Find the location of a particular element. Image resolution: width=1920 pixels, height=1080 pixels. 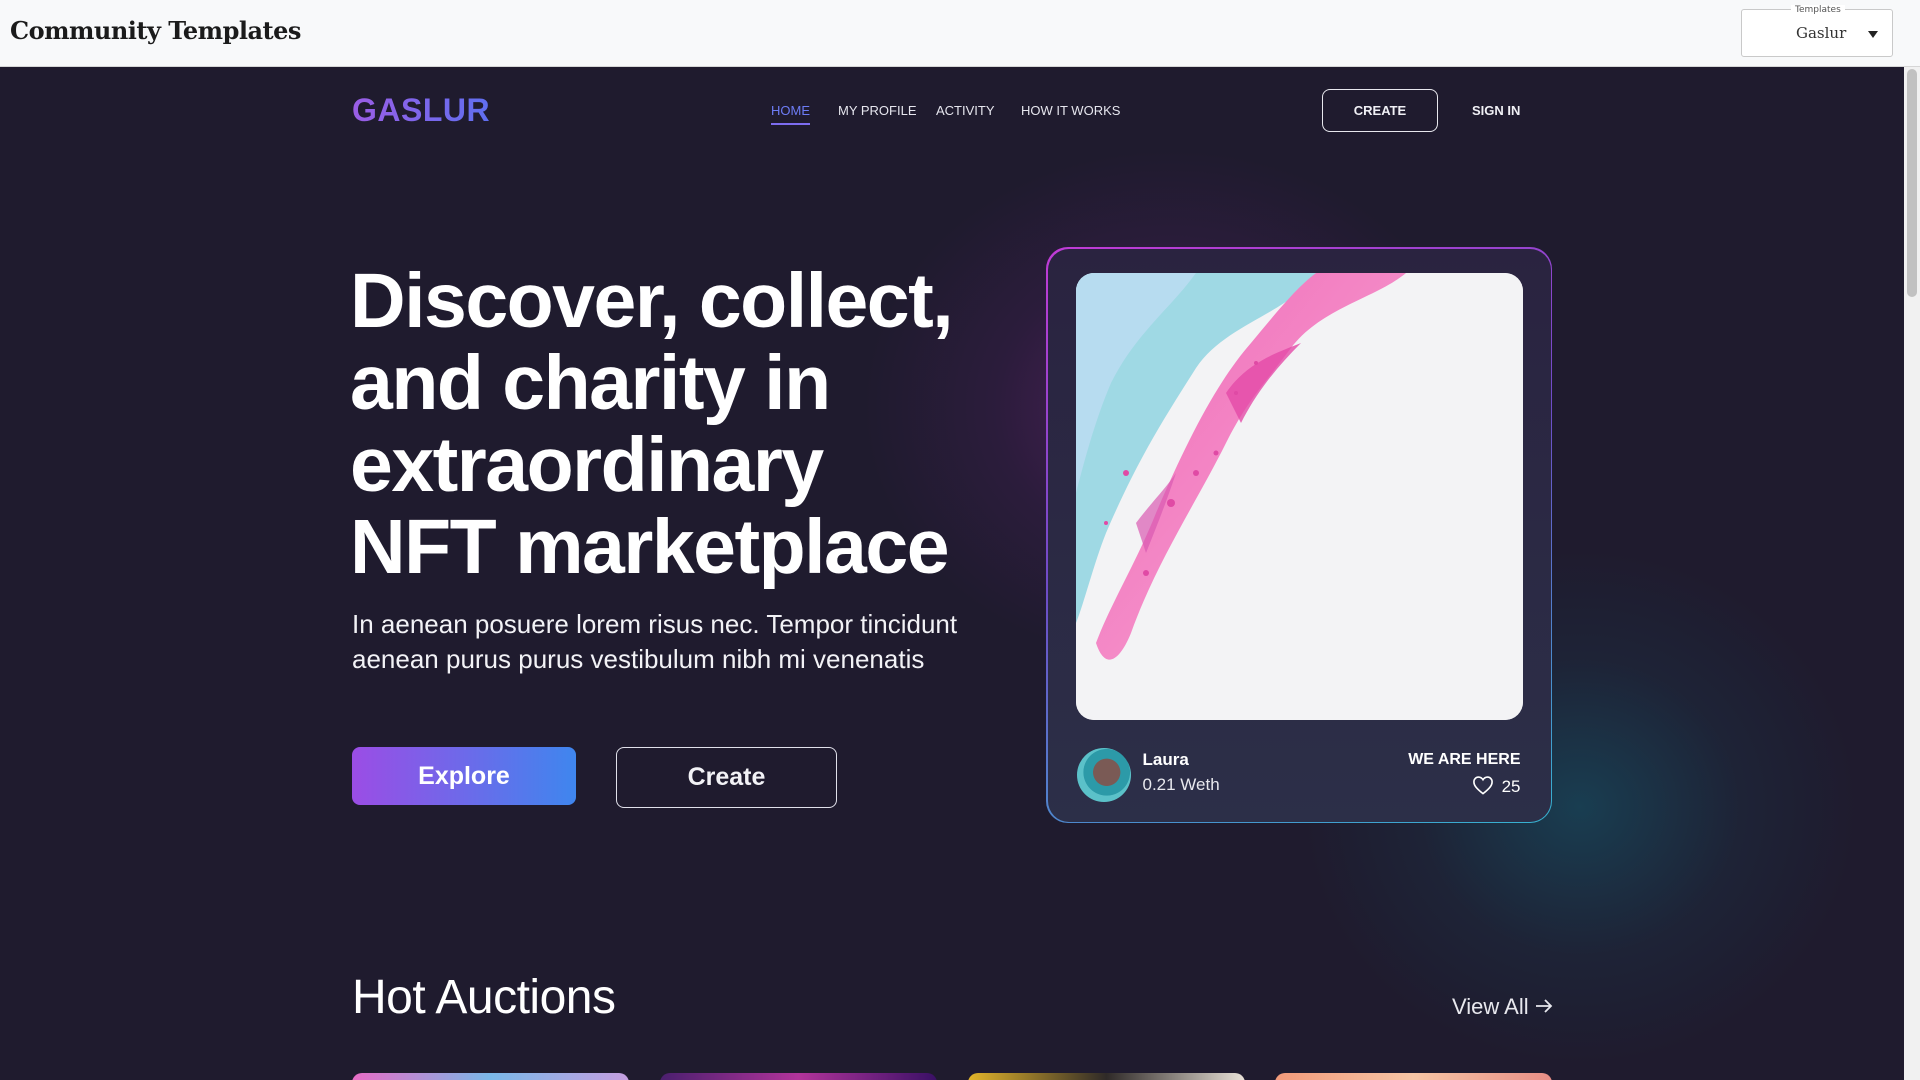

nav-my-profile: MY PROFILE is located at coordinates (877, 110).